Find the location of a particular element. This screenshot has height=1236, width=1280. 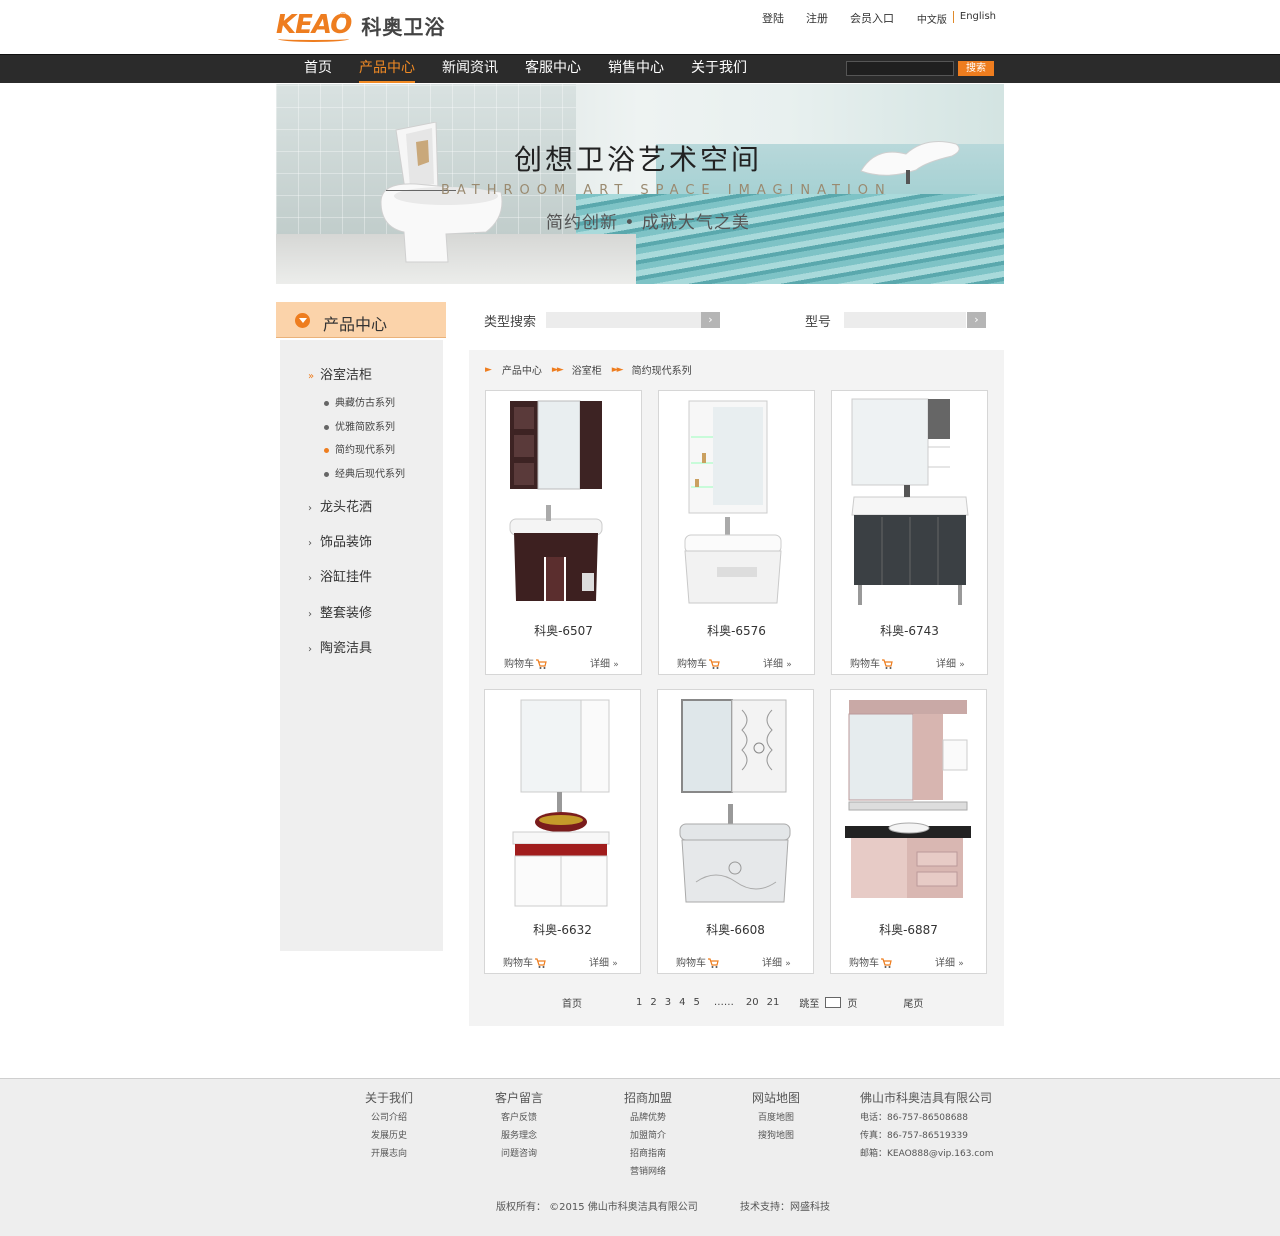

nav-sales: 销售中心 is located at coordinates (636, 69).